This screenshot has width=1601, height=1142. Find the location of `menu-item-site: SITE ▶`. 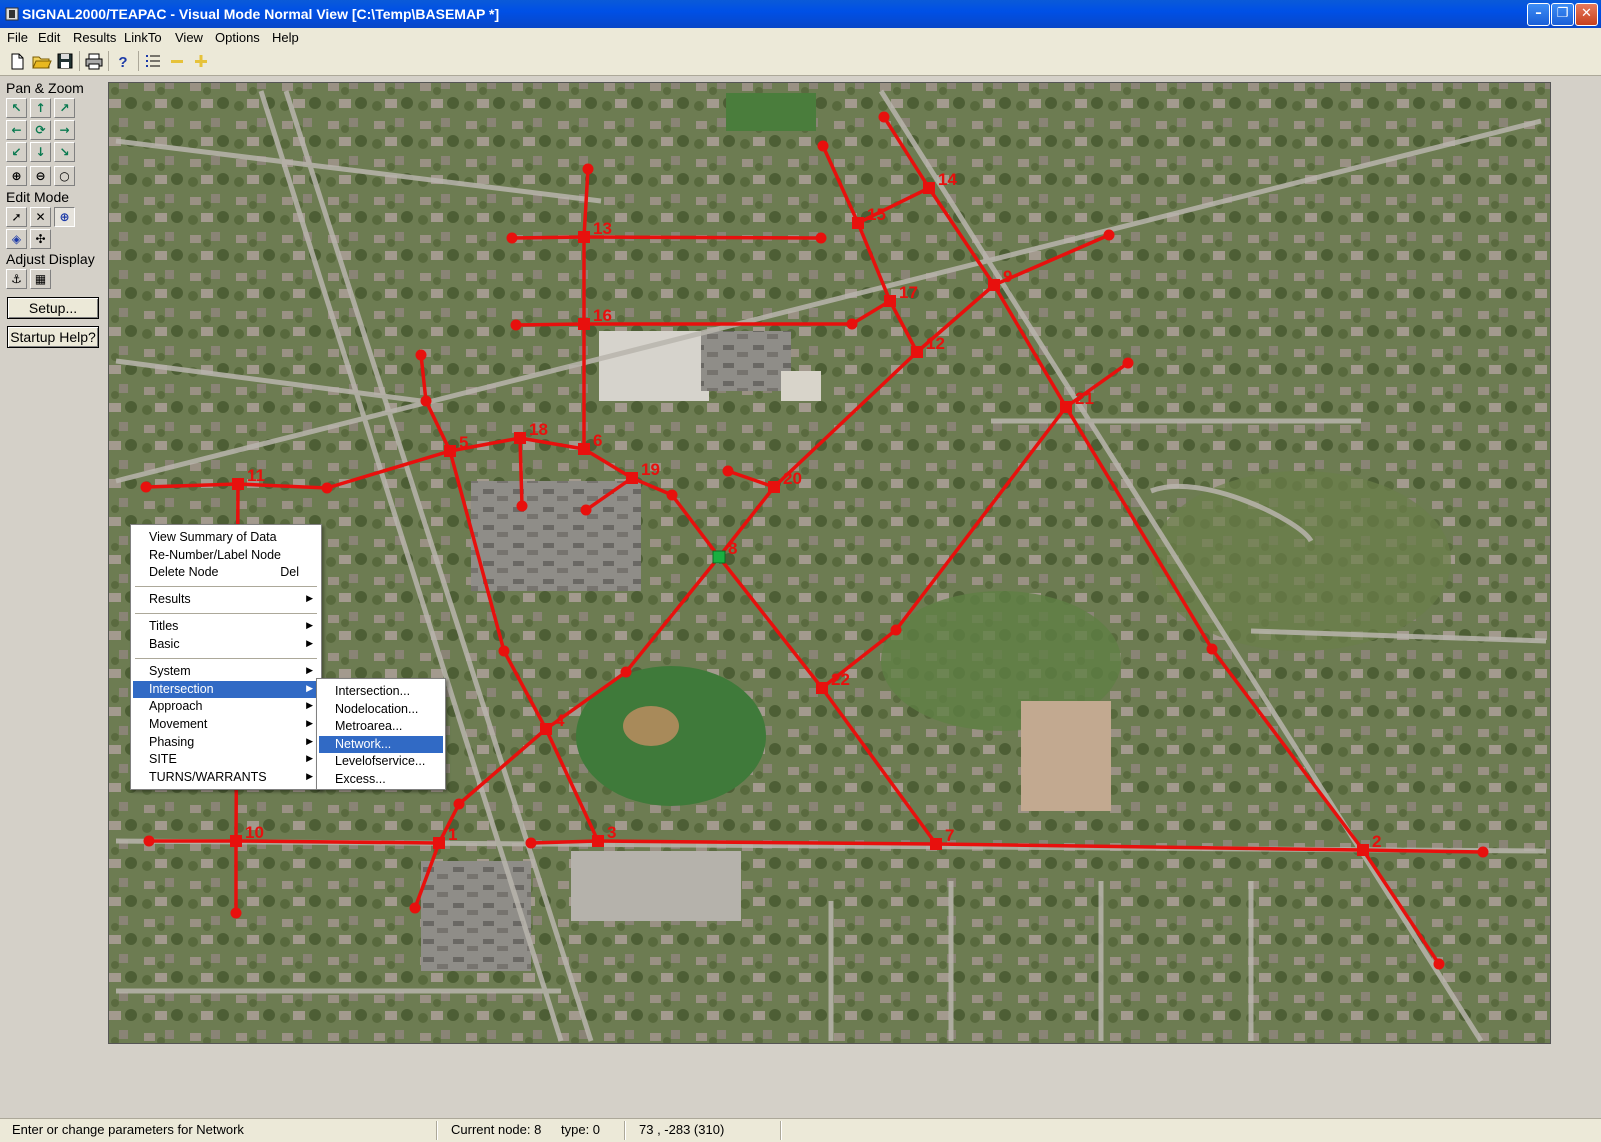

menu-item-site: SITE ▶ is located at coordinates (226, 759).